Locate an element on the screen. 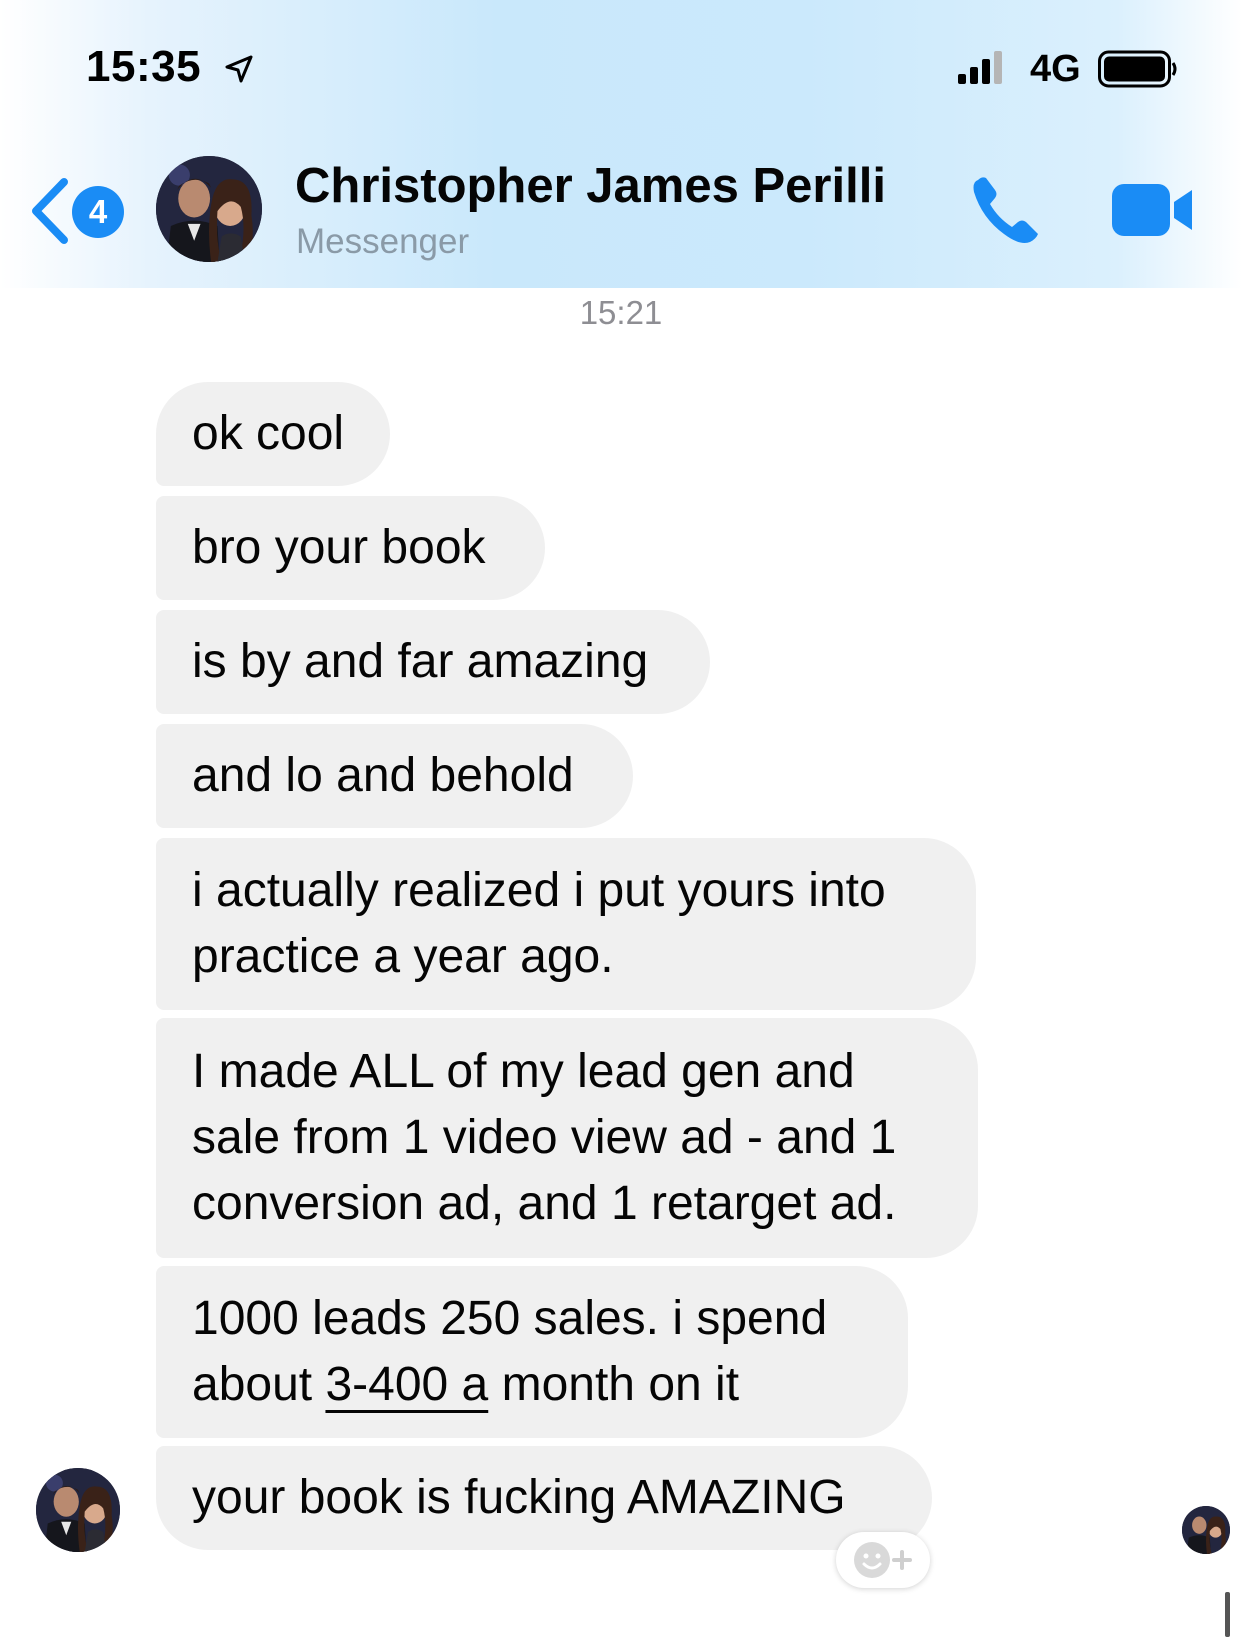 Image resolution: width=1242 pixels, height=1637 pixels. message-text: practice a year ago. is located at coordinates (403, 956).